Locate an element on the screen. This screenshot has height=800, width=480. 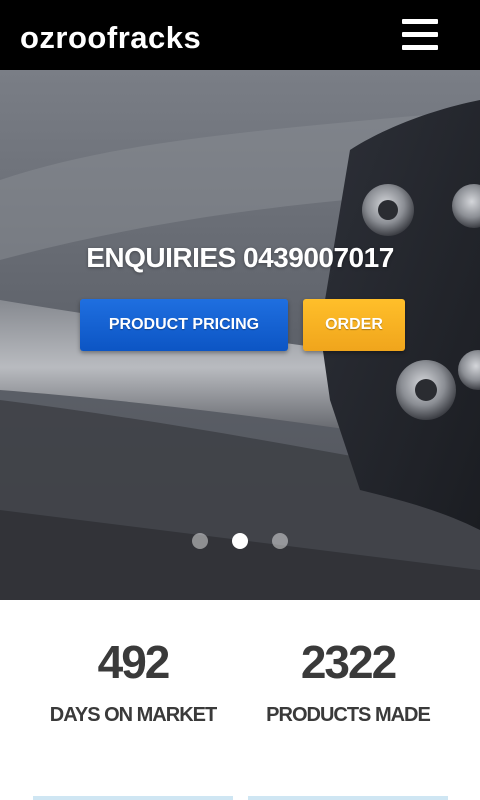
stat-products-made: 2322 PRODUCTS MADE is located at coordinates (348, 680).